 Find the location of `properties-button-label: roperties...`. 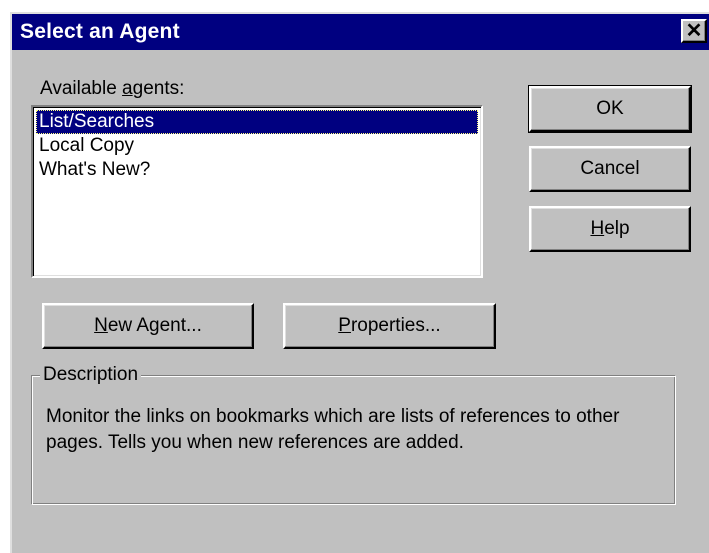

properties-button-label: roperties... is located at coordinates (395, 325).